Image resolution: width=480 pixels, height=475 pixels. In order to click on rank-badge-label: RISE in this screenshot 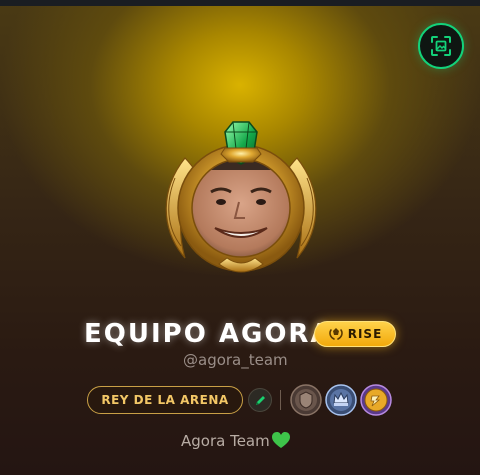, I will do `click(365, 334)`.